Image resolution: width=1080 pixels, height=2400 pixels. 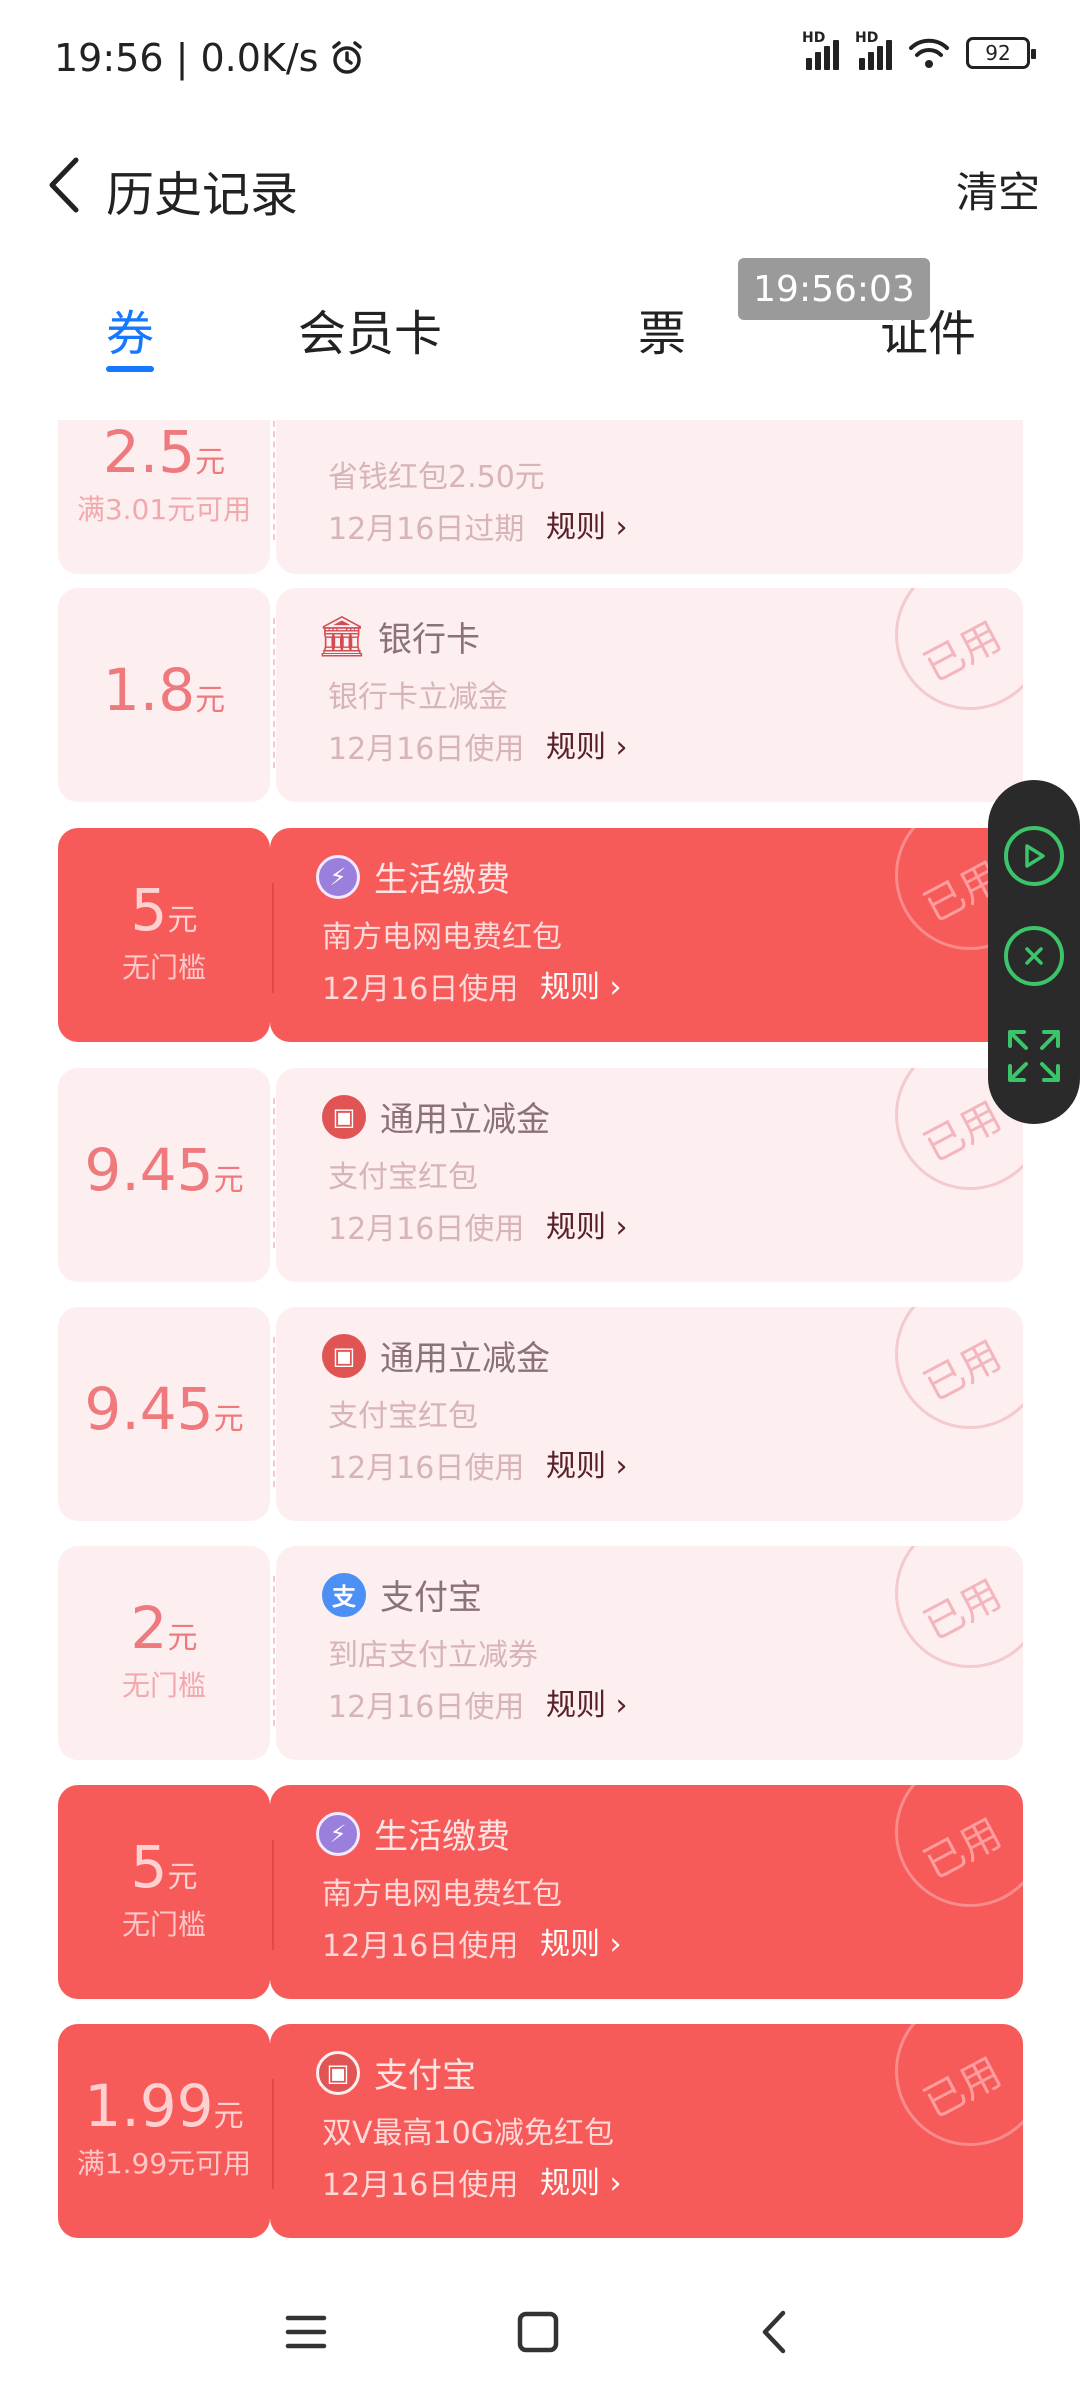 What do you see at coordinates (662, 329) in the screenshot?
I see `tab-tickets: 票` at bounding box center [662, 329].